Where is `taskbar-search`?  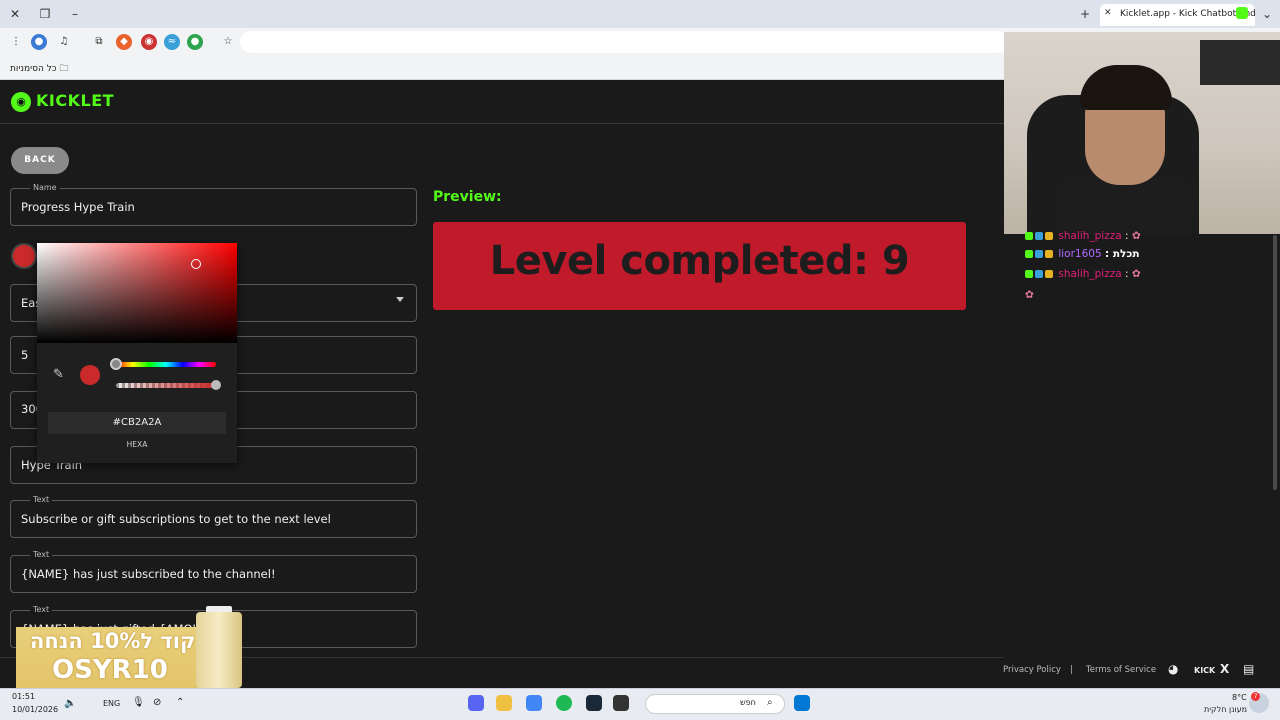
taskbar-search is located at coordinates (715, 704).